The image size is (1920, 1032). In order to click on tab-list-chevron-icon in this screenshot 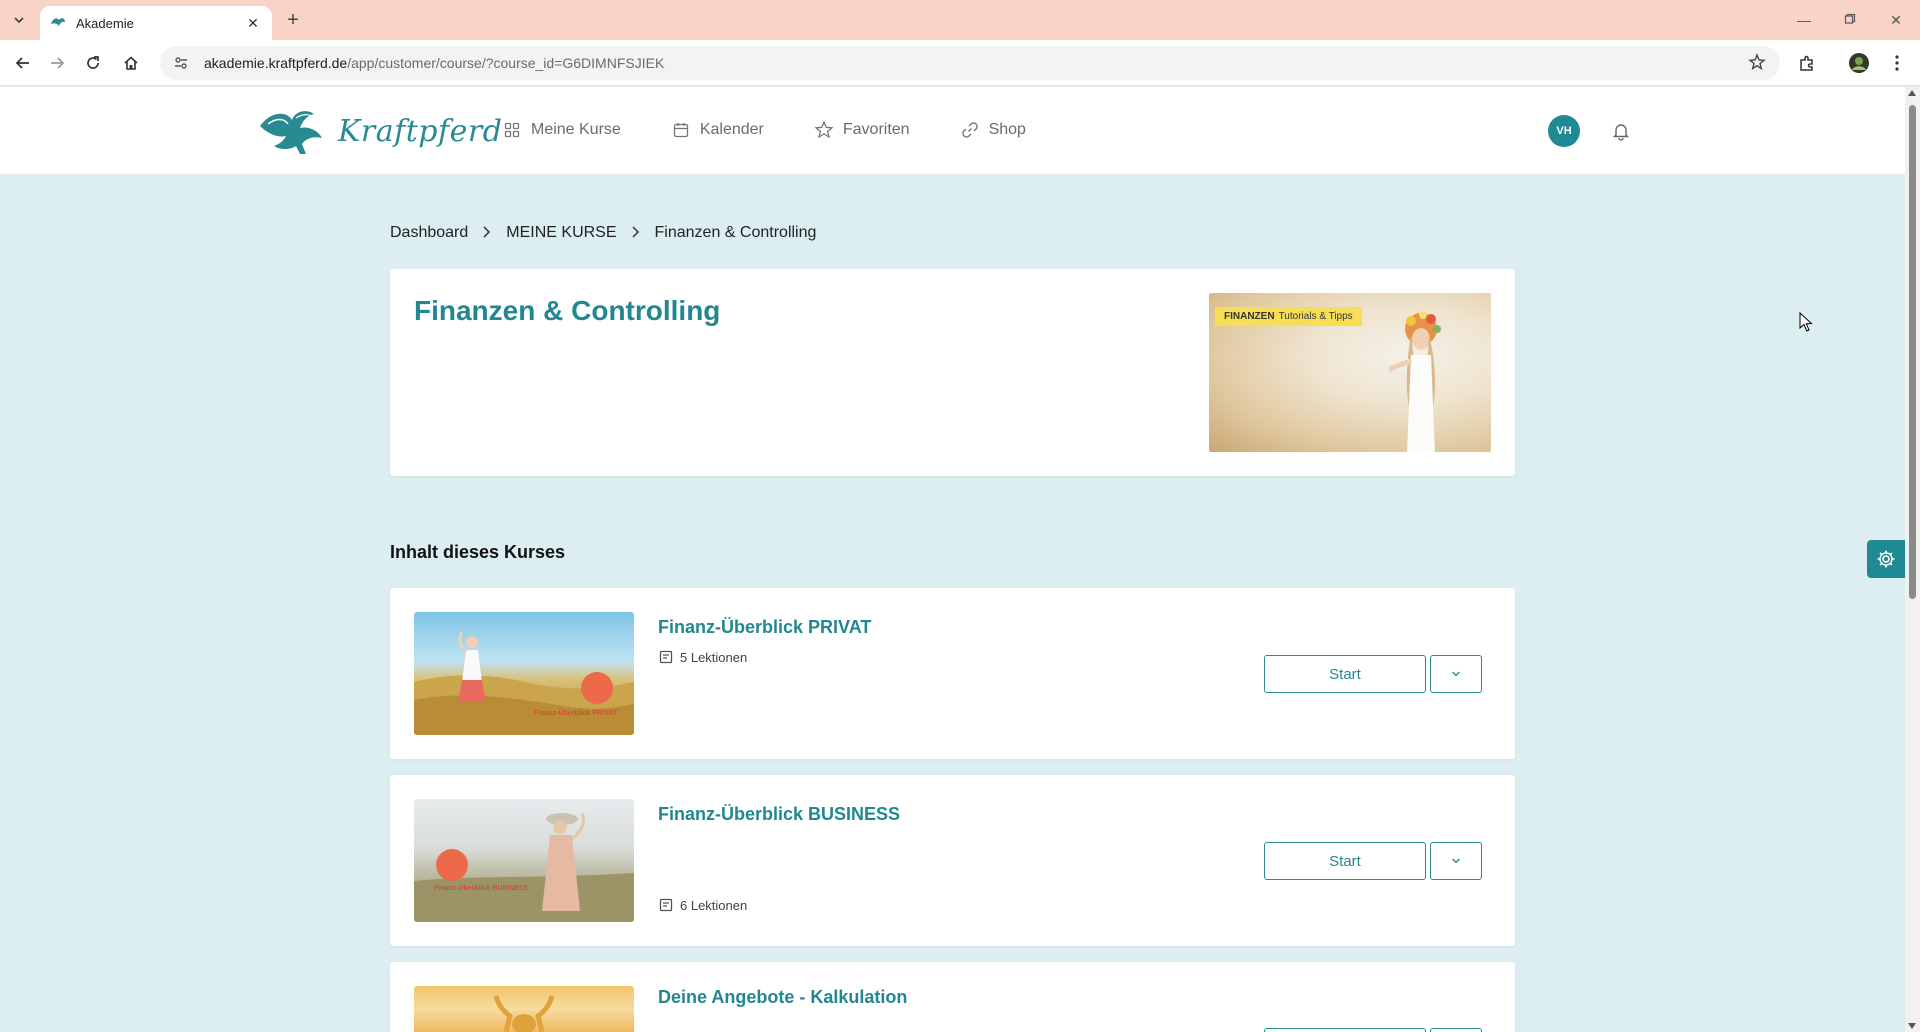, I will do `click(19, 20)`.